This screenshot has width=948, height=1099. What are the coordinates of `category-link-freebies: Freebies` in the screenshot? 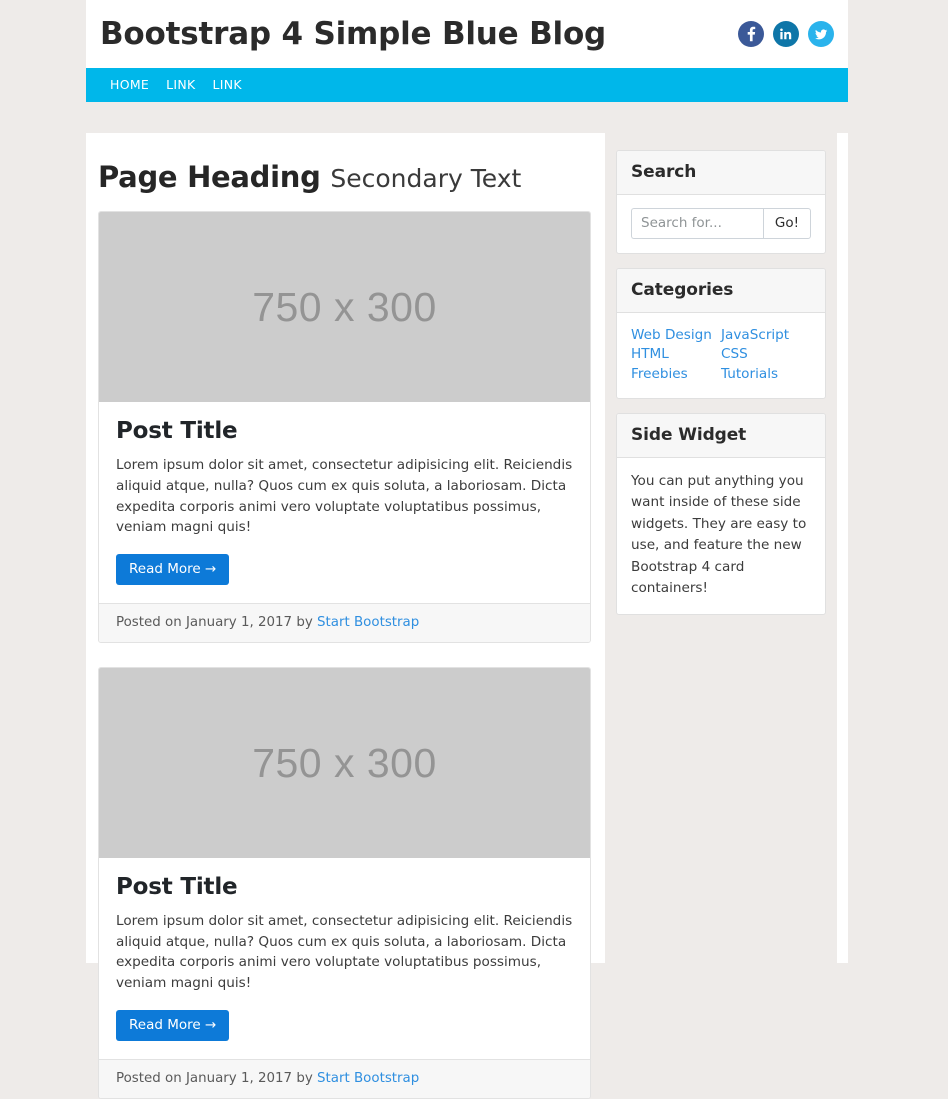 It's located at (676, 374).